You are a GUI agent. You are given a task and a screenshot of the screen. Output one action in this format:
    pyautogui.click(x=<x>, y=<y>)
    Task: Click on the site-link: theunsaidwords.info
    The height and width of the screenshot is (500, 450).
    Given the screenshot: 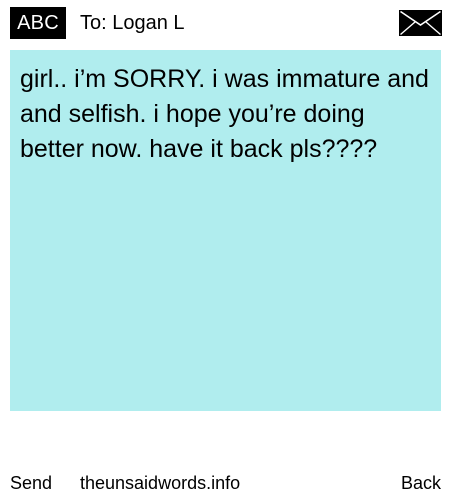 What is the action you would take?
    pyautogui.click(x=160, y=483)
    